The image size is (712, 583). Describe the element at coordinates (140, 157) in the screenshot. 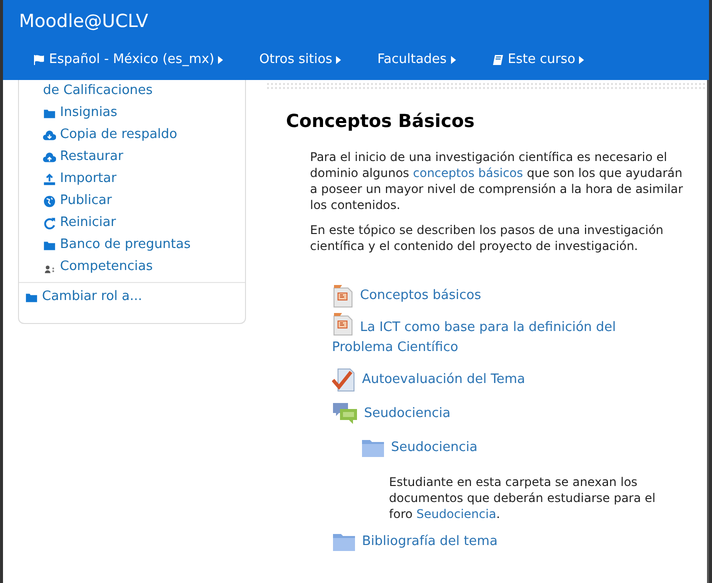

I see `sidebar-item: Restaurar` at that location.